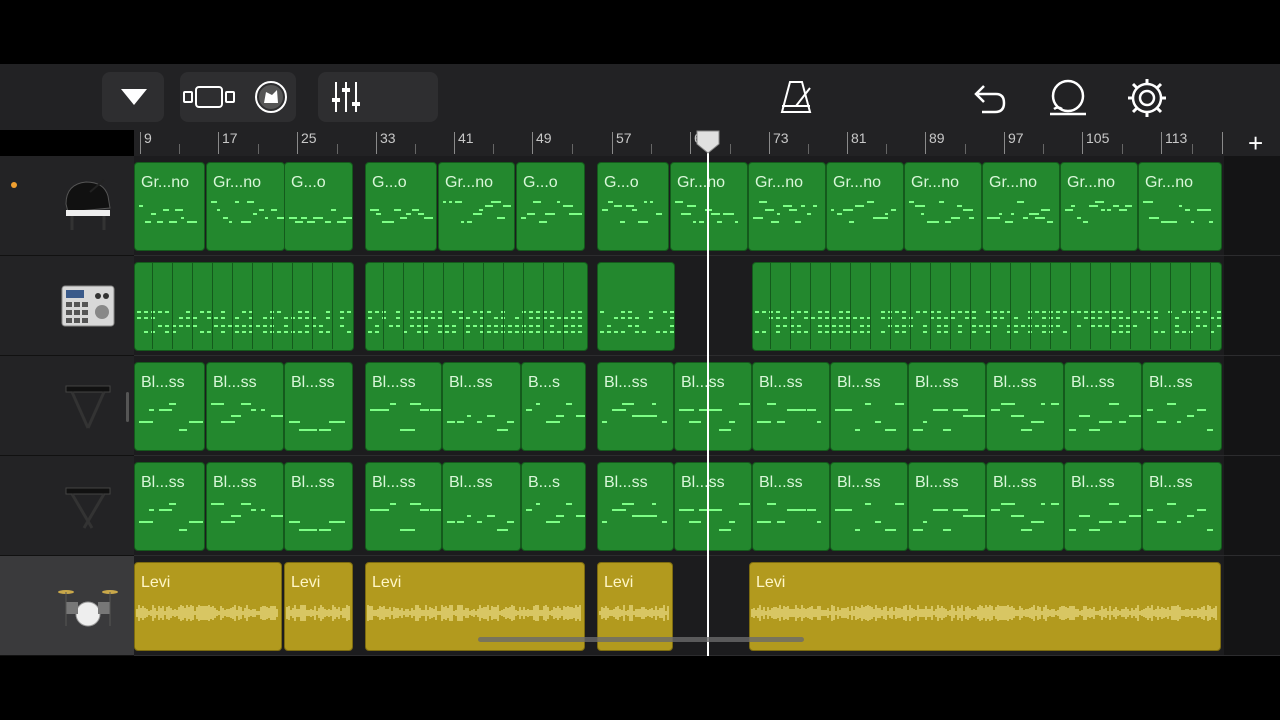  What do you see at coordinates (1255, 143) in the screenshot?
I see `add-section-button: +` at bounding box center [1255, 143].